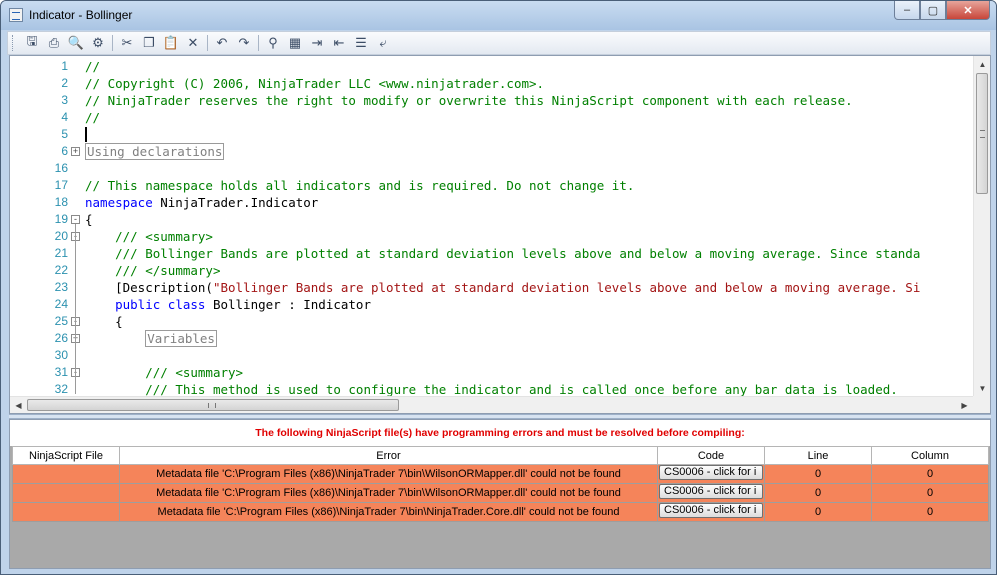 The width and height of the screenshot is (997, 575). I want to click on window-controls: – ▢ ✕, so click(942, 10).